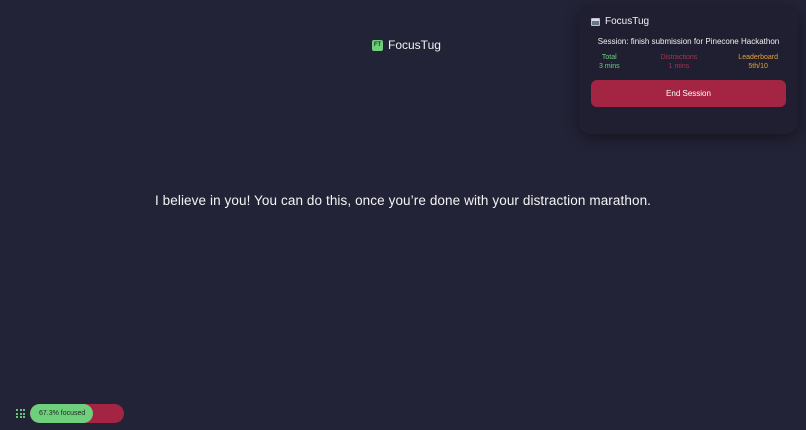 The image size is (806, 430). Describe the element at coordinates (627, 21) in the screenshot. I see `popup-title: FocusTug` at that location.